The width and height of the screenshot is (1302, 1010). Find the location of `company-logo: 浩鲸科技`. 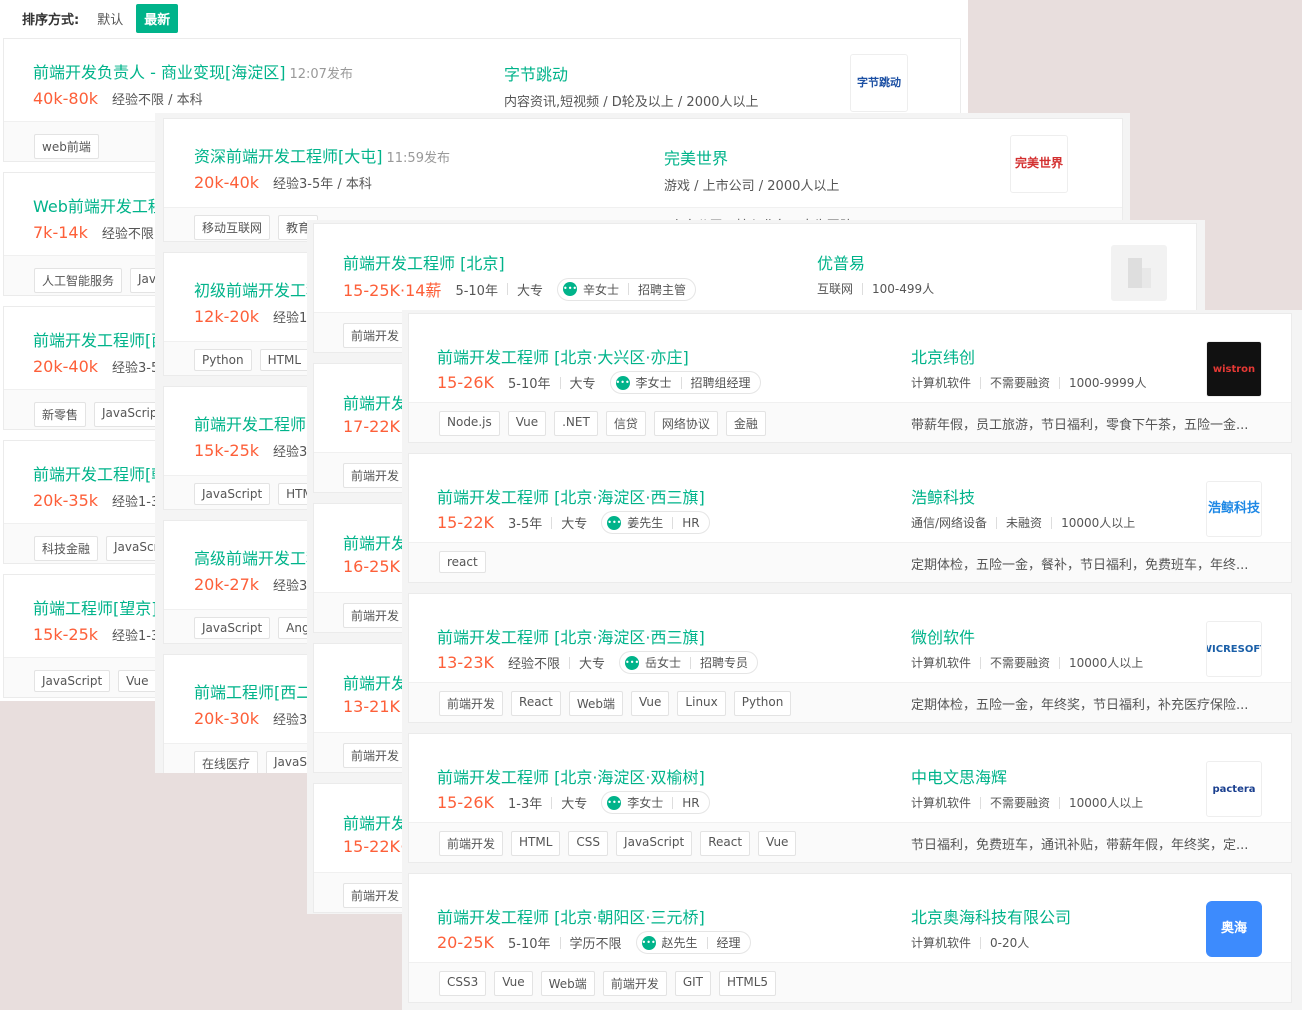

company-logo: 浩鲸科技 is located at coordinates (1234, 509).